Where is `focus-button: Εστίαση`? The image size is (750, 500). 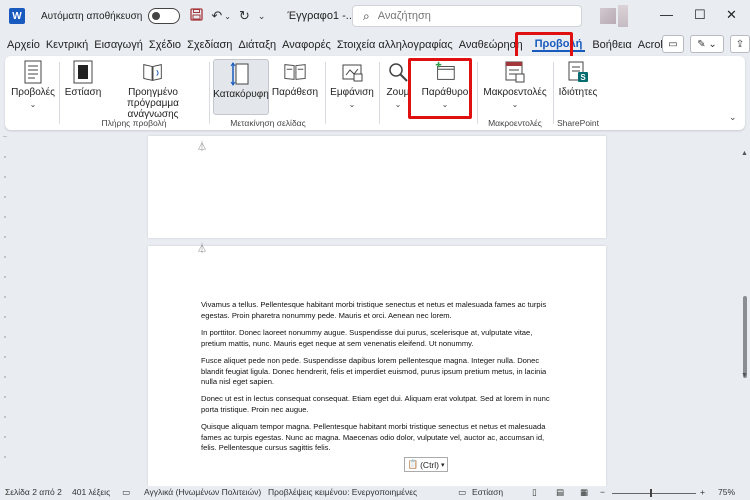 focus-button: Εστίαση is located at coordinates (83, 79).